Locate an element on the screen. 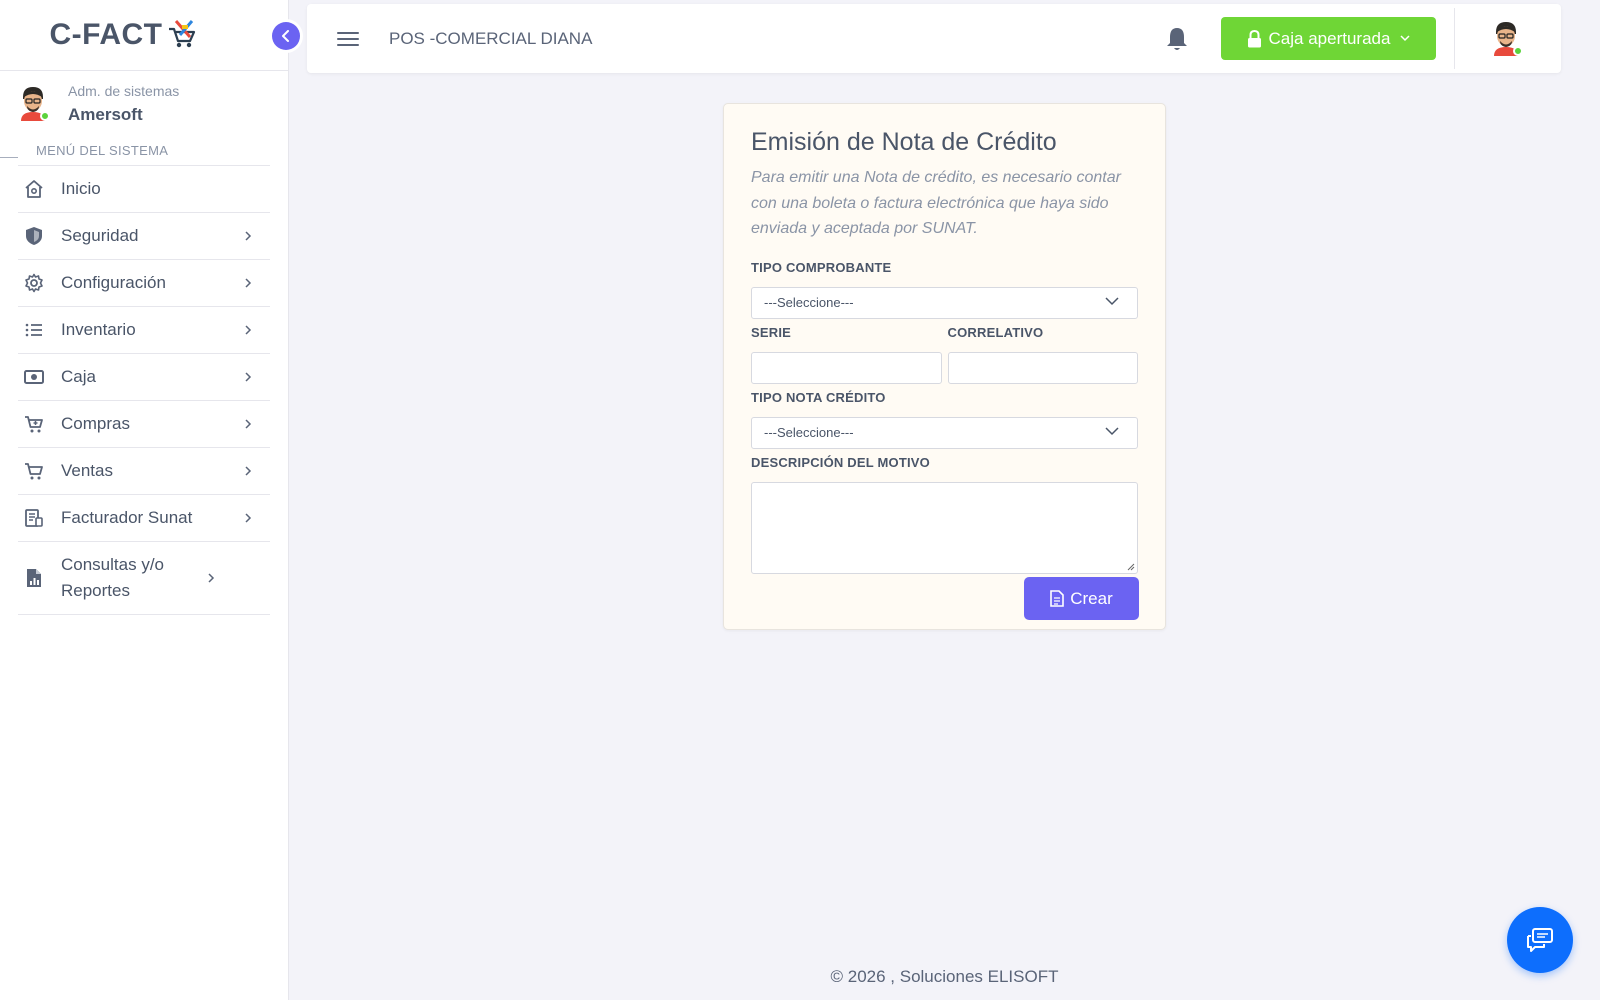  avatar is located at coordinates (34, 104).